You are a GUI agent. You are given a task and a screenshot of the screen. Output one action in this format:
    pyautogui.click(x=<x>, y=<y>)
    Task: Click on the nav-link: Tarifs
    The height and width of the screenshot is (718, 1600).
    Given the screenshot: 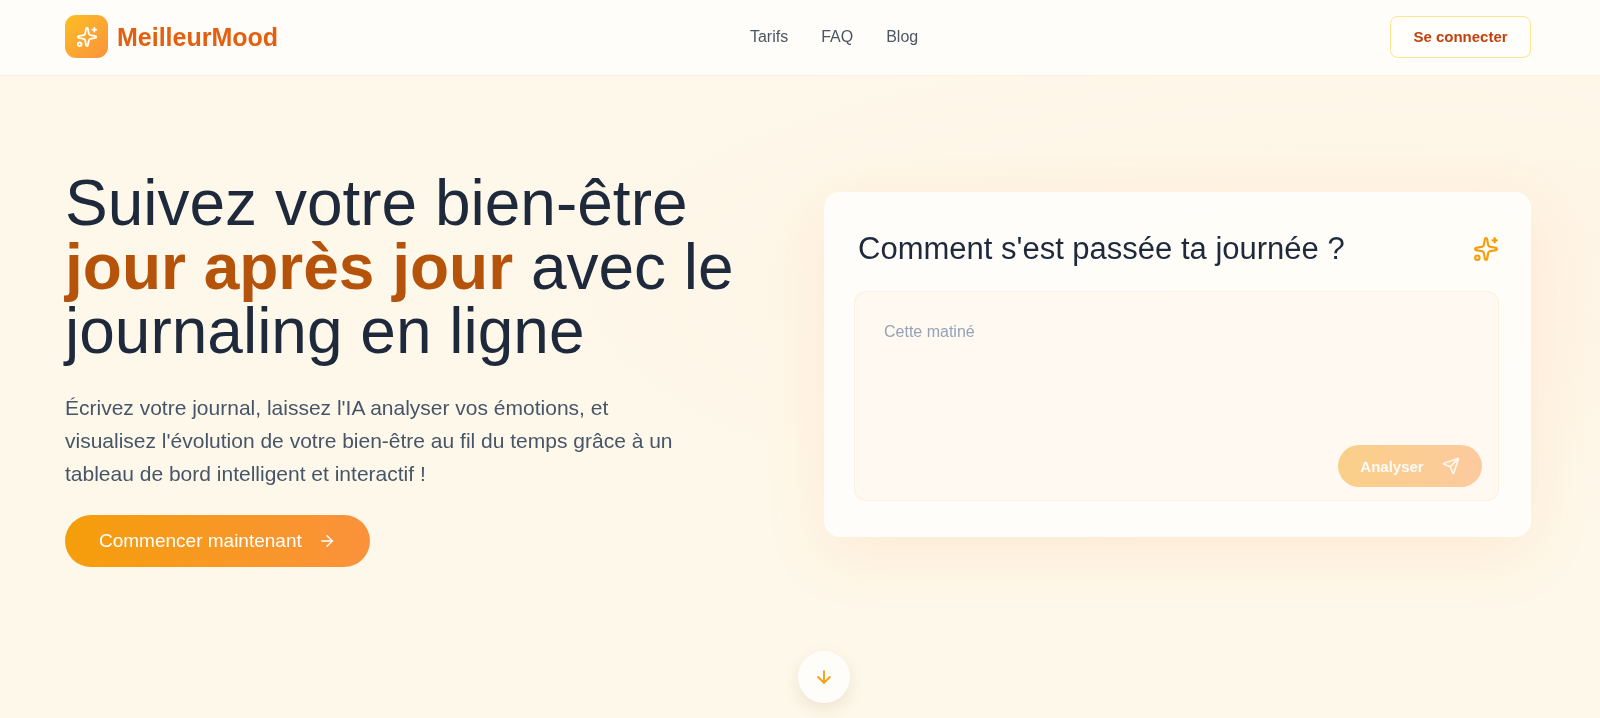 What is the action you would take?
    pyautogui.click(x=769, y=36)
    